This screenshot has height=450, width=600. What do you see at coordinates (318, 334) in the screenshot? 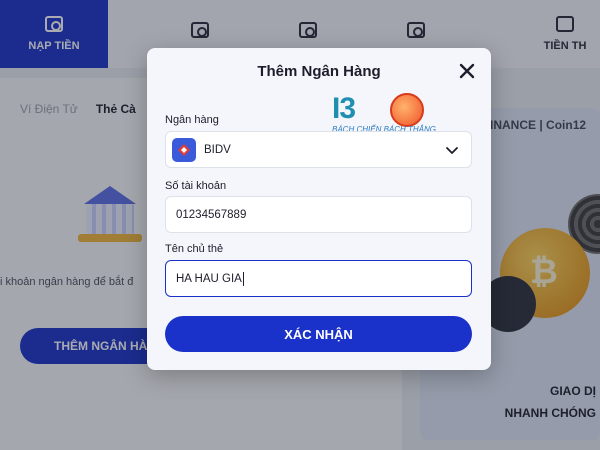
I see `confirm-button: XÁC NHẬN` at bounding box center [318, 334].